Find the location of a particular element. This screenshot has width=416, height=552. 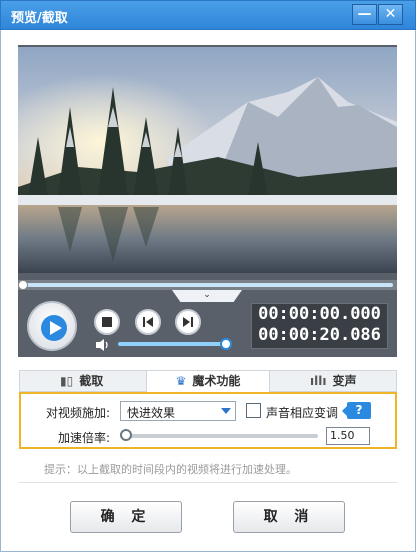

play-button is located at coordinates (52, 326).